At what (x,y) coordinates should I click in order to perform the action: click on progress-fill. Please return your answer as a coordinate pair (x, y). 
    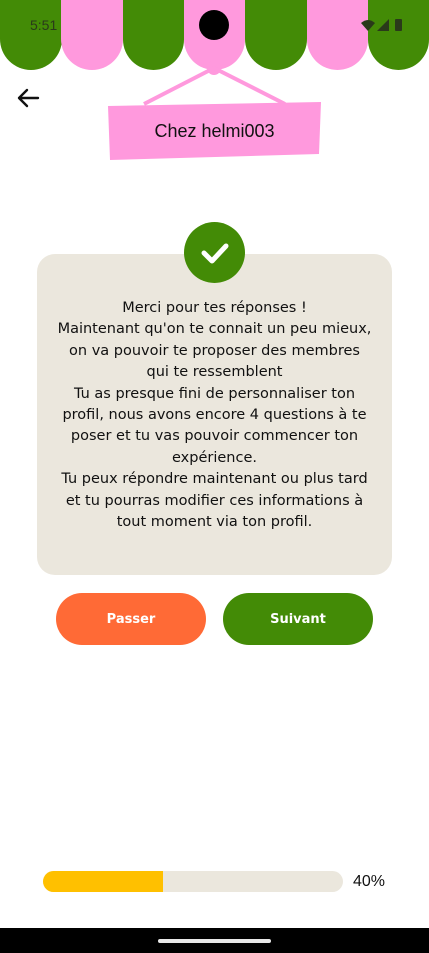
    Looking at the image, I should click on (103, 881).